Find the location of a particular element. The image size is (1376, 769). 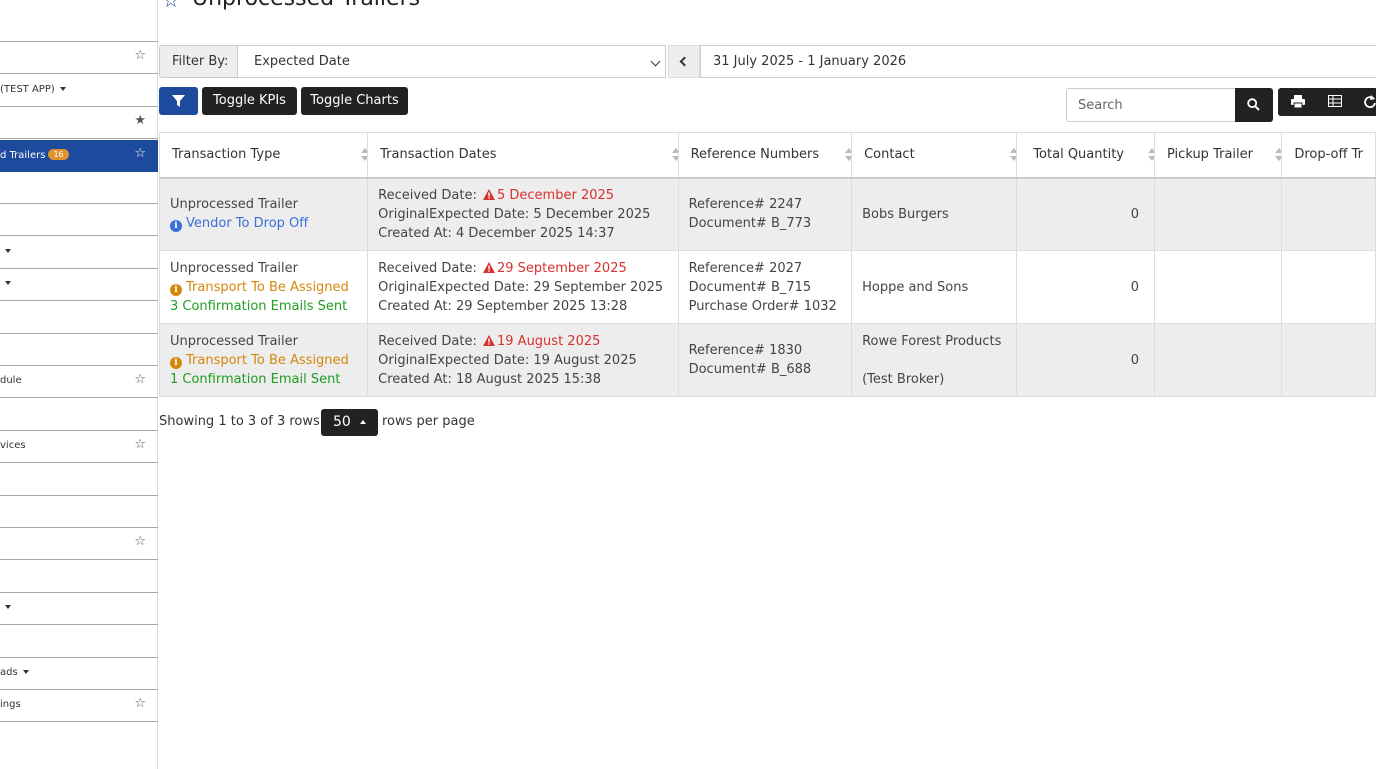

date-range-prev-button is located at coordinates (684, 61).